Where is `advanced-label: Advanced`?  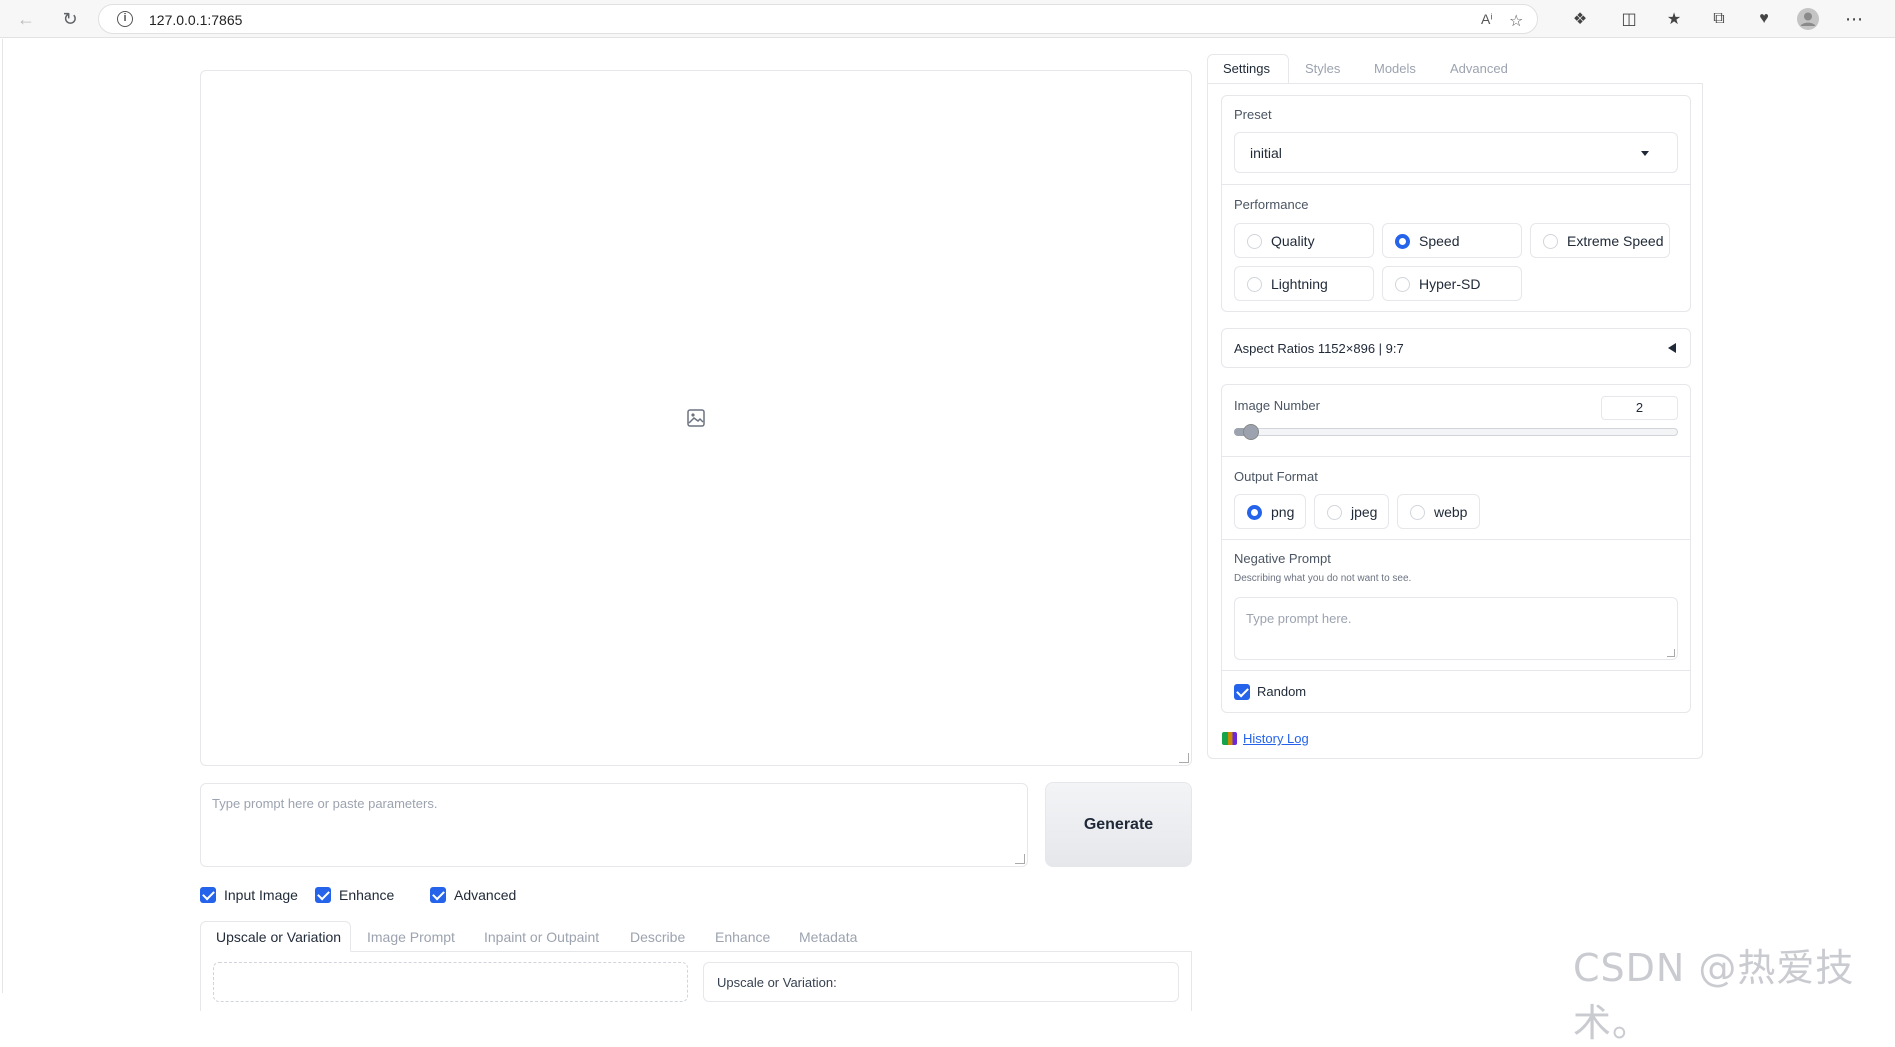 advanced-label: Advanced is located at coordinates (485, 895).